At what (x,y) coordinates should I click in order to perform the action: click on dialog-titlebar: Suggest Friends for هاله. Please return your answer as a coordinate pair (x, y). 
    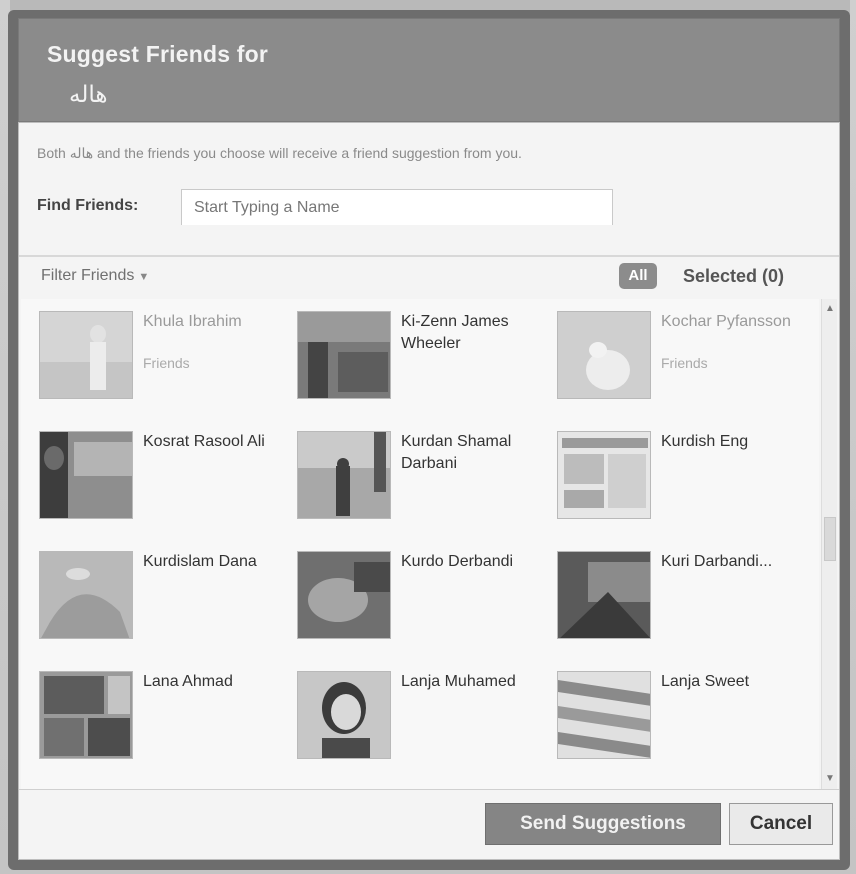
    Looking at the image, I should click on (429, 70).